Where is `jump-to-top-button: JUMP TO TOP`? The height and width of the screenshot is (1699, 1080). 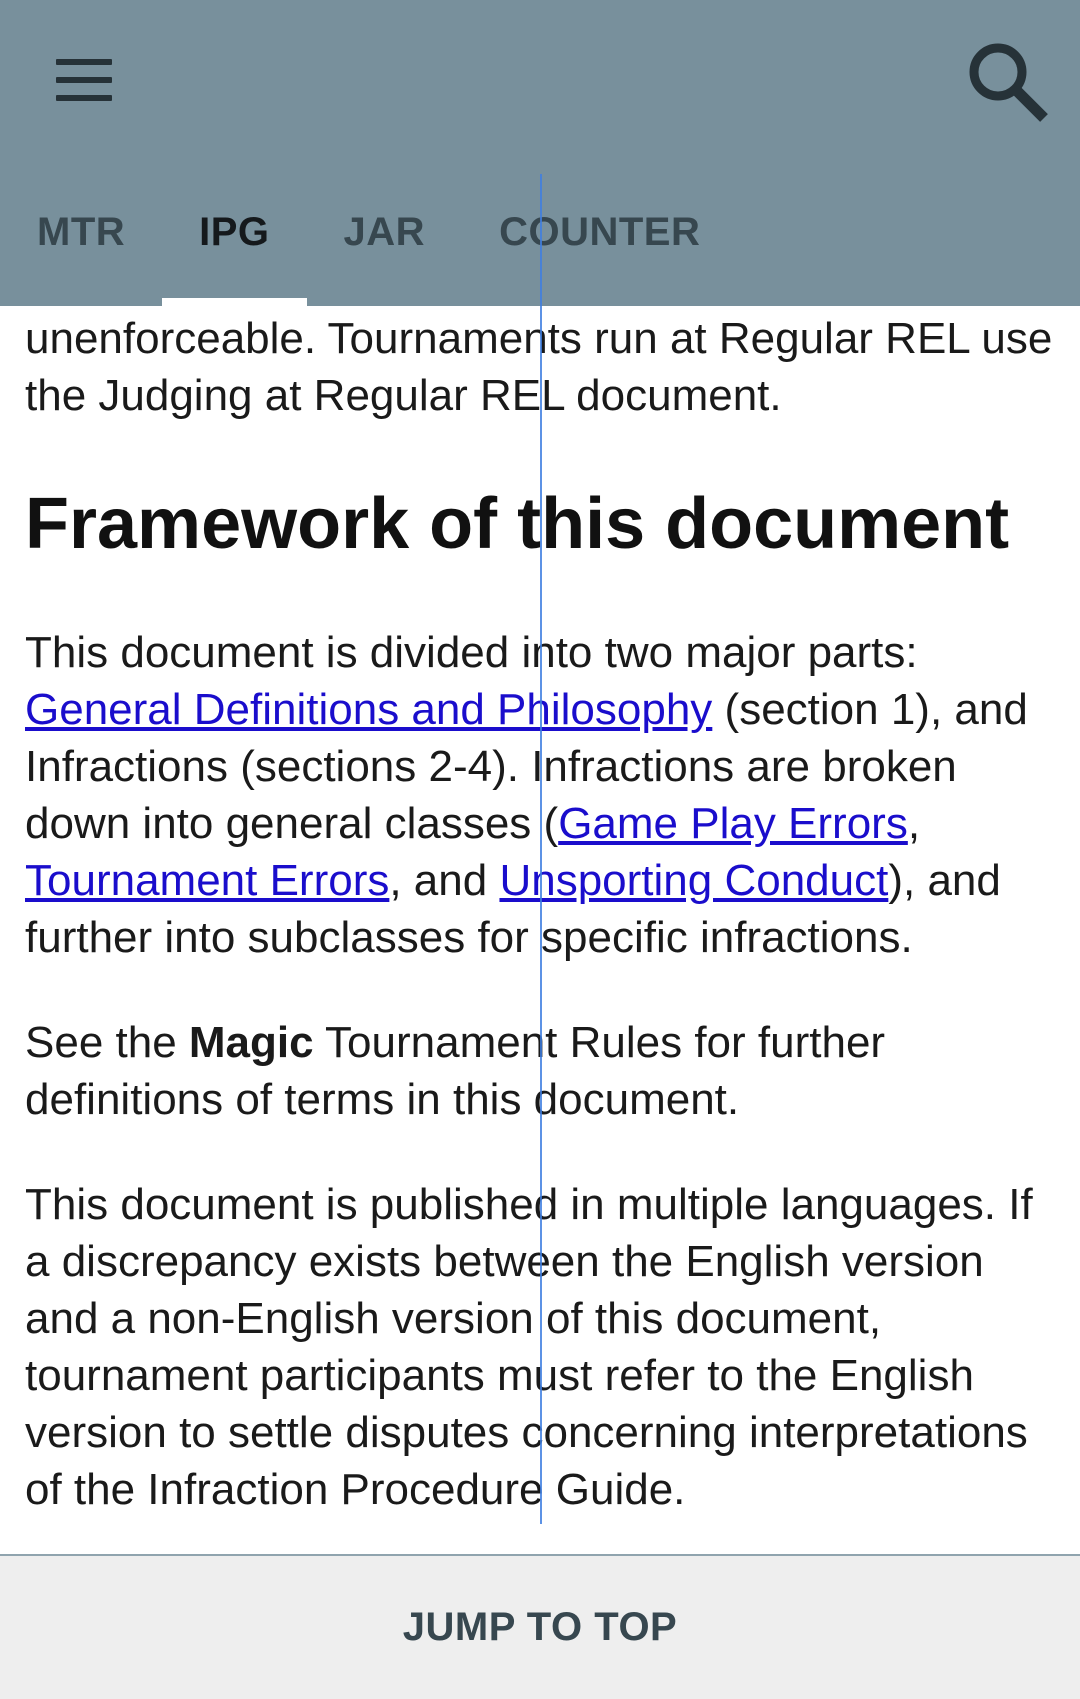
jump-to-top-button: JUMP TO TOP is located at coordinates (540, 1627).